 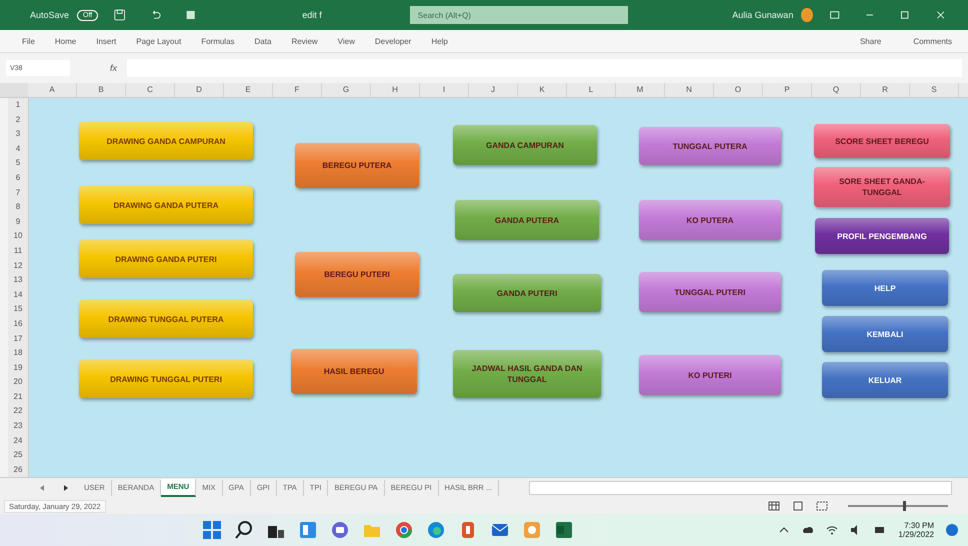 I want to click on row-header: 15, so click(x=18, y=309).